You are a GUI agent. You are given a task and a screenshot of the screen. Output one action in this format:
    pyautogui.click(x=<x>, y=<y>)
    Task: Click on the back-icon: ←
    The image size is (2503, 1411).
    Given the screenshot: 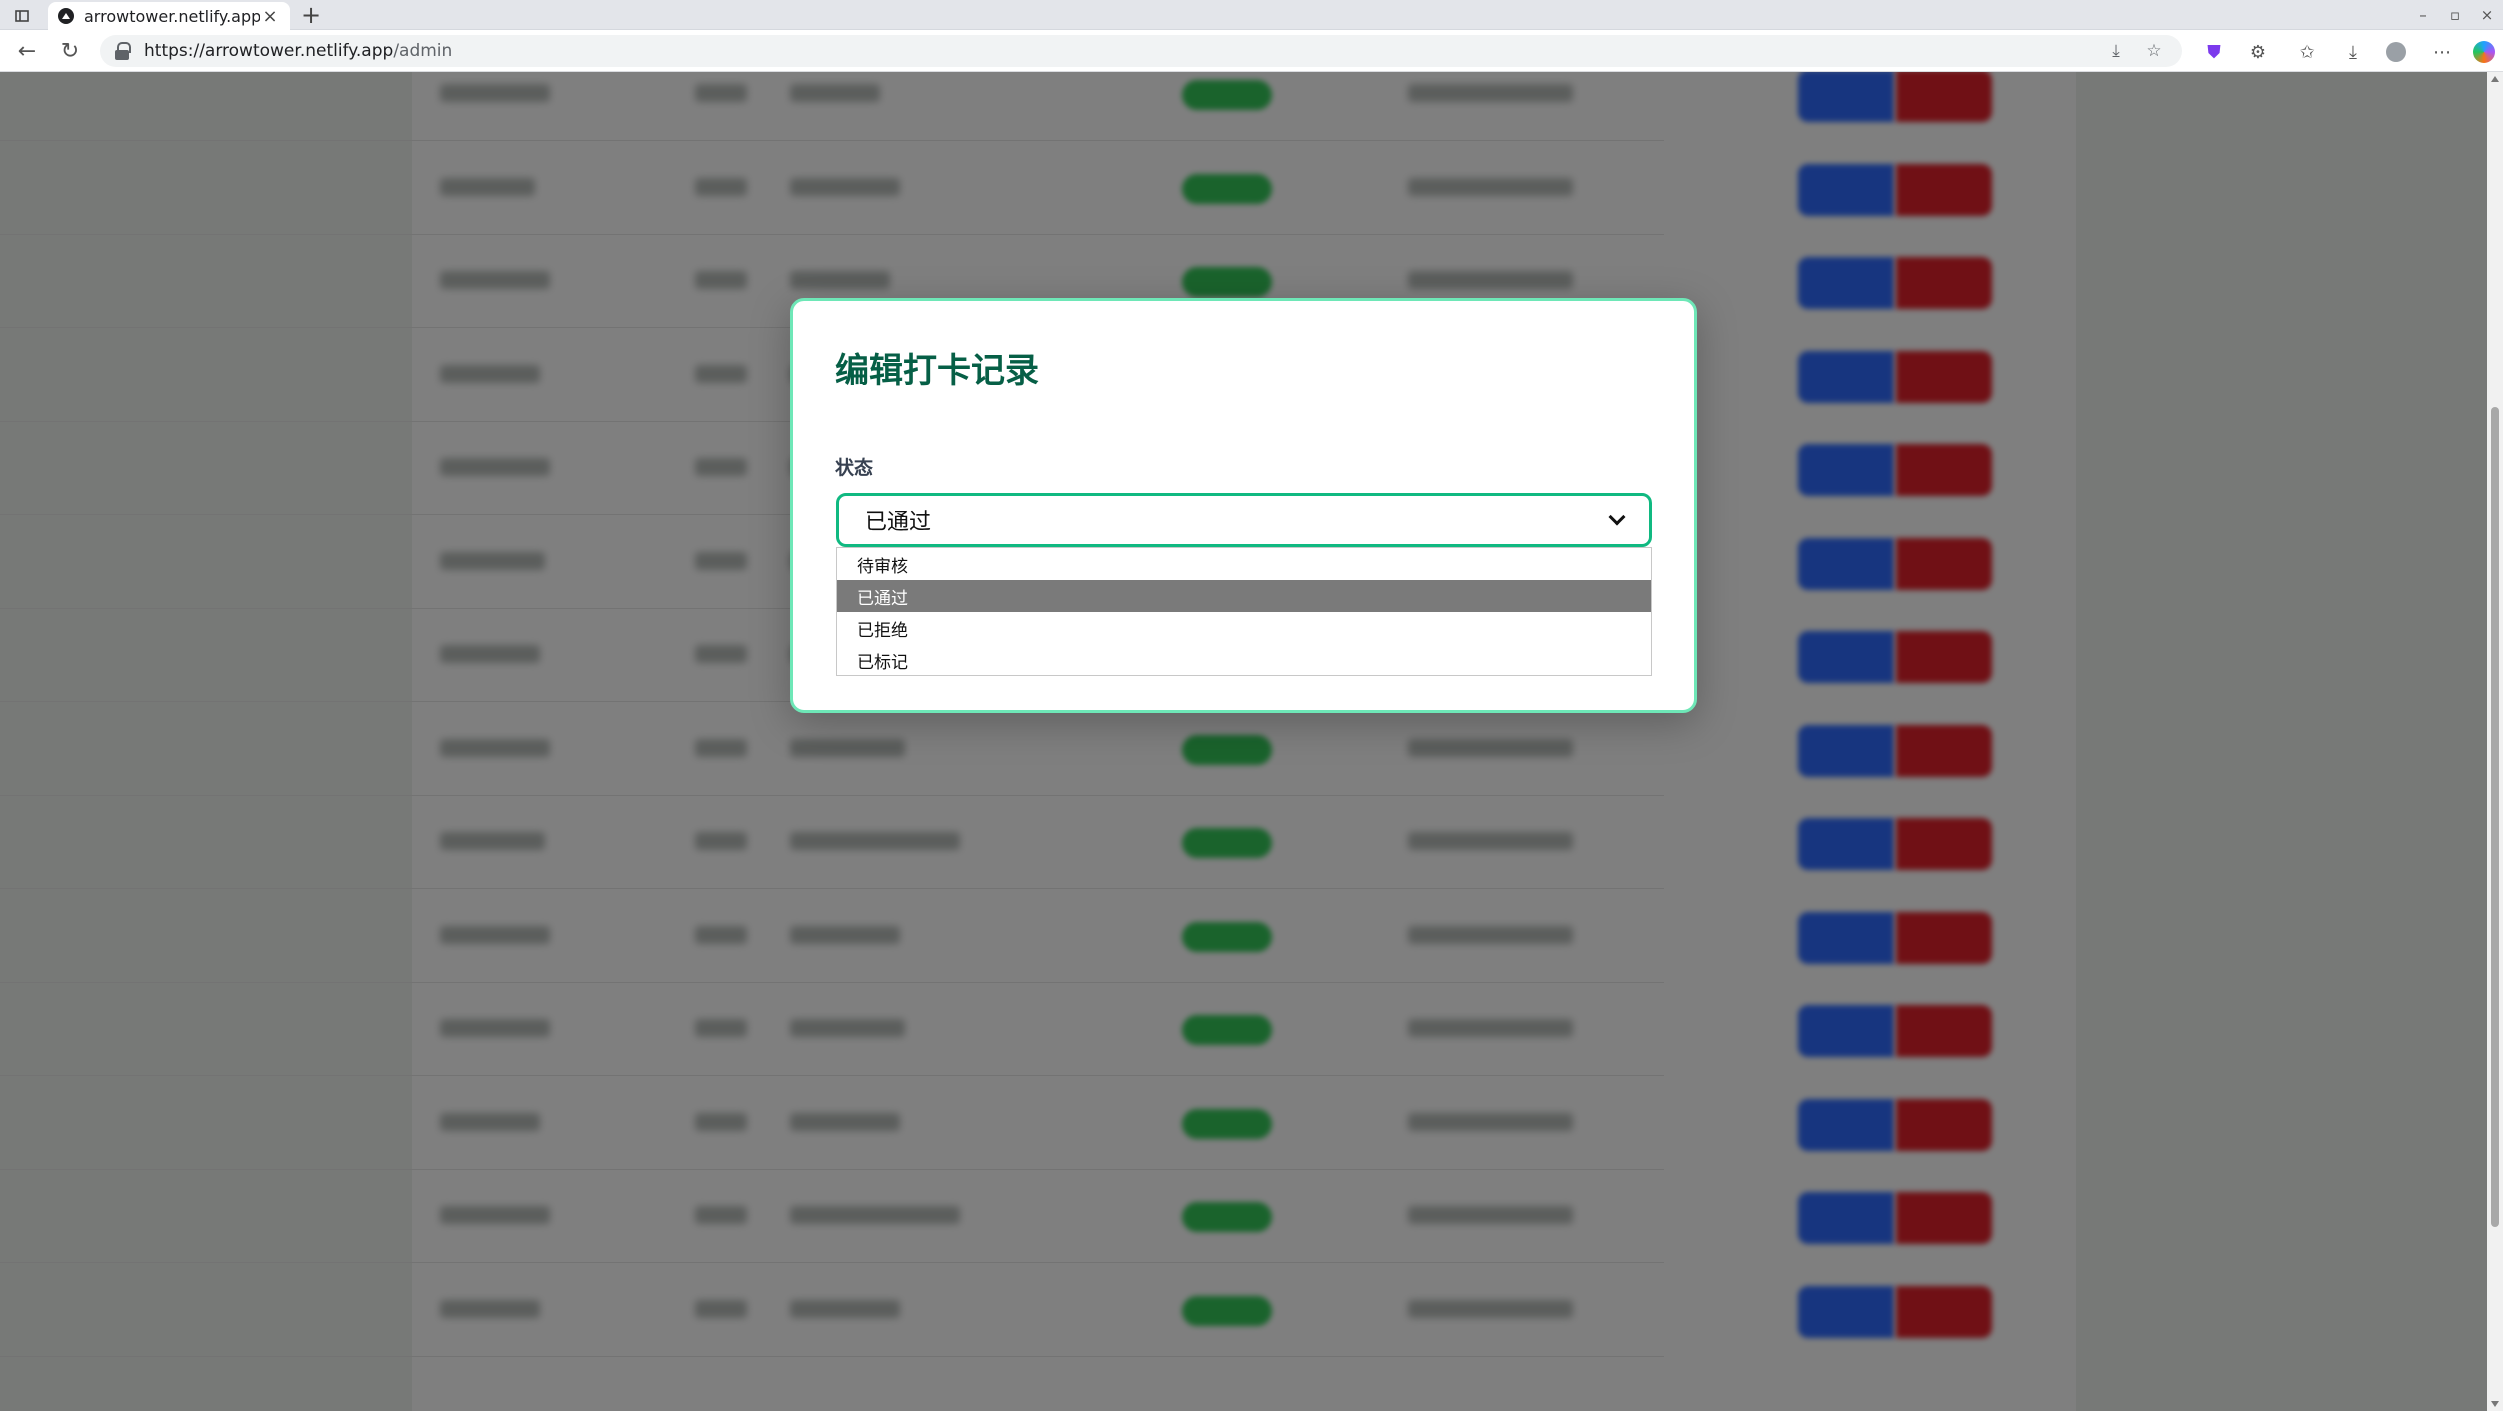 What is the action you would take?
    pyautogui.click(x=27, y=51)
    